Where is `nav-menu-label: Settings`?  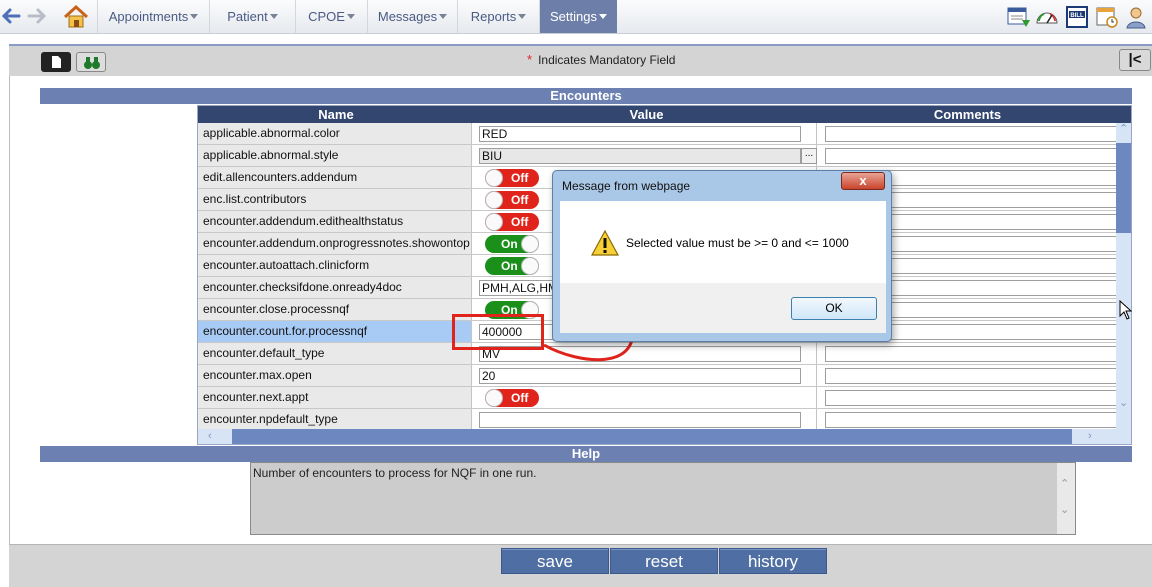
nav-menu-label: Settings is located at coordinates (573, 16).